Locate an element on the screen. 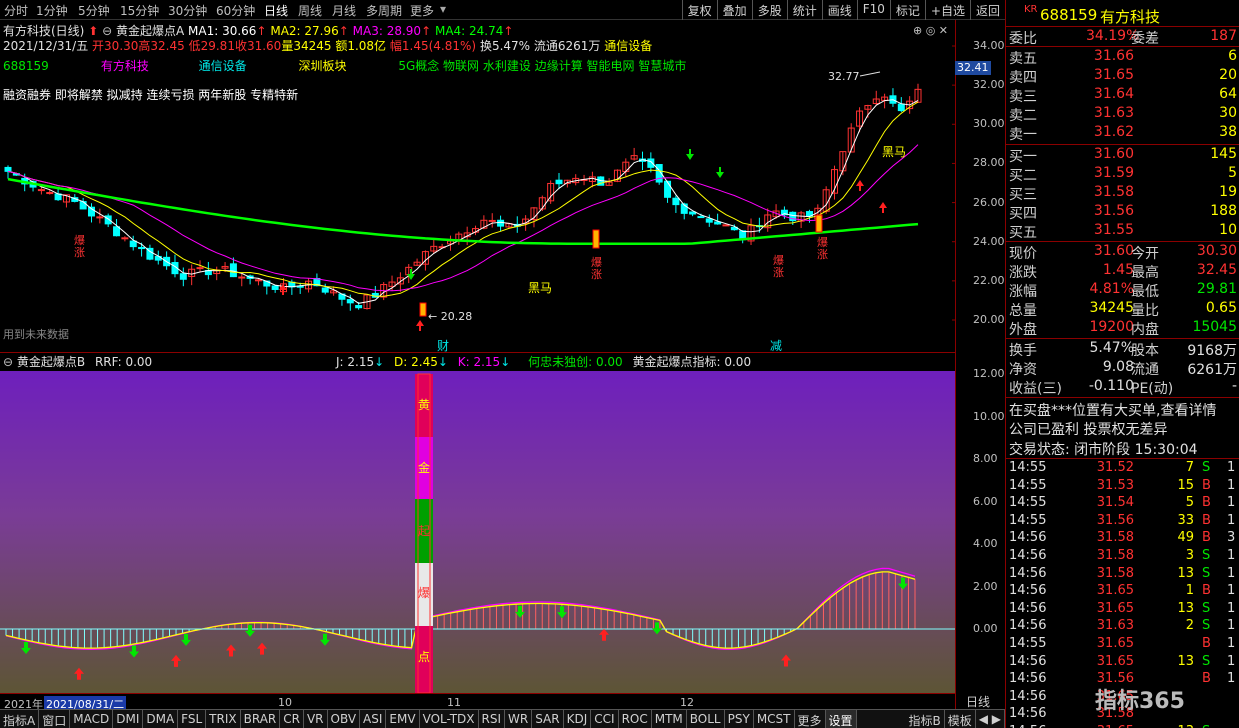 Image resolution: width=1239 pixels, height=728 pixels. indicator-tab: CR is located at coordinates (292, 719).